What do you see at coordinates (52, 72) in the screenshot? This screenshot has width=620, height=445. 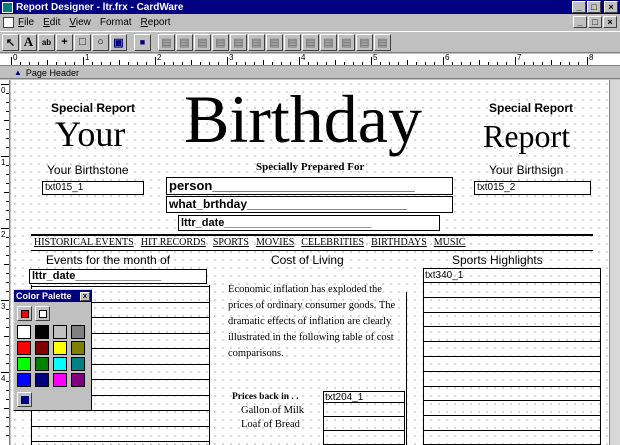 I see `band-label: Page Header` at bounding box center [52, 72].